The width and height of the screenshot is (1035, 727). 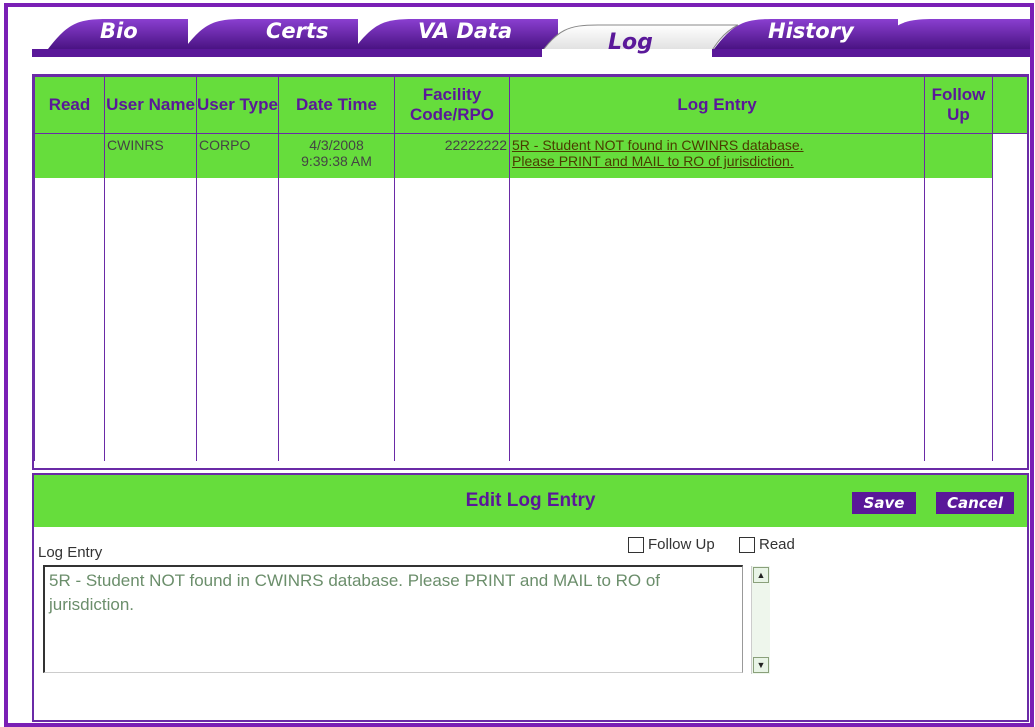 I want to click on edit-panel-header: Edit Log Entry Save Cancel, so click(x=530, y=501).